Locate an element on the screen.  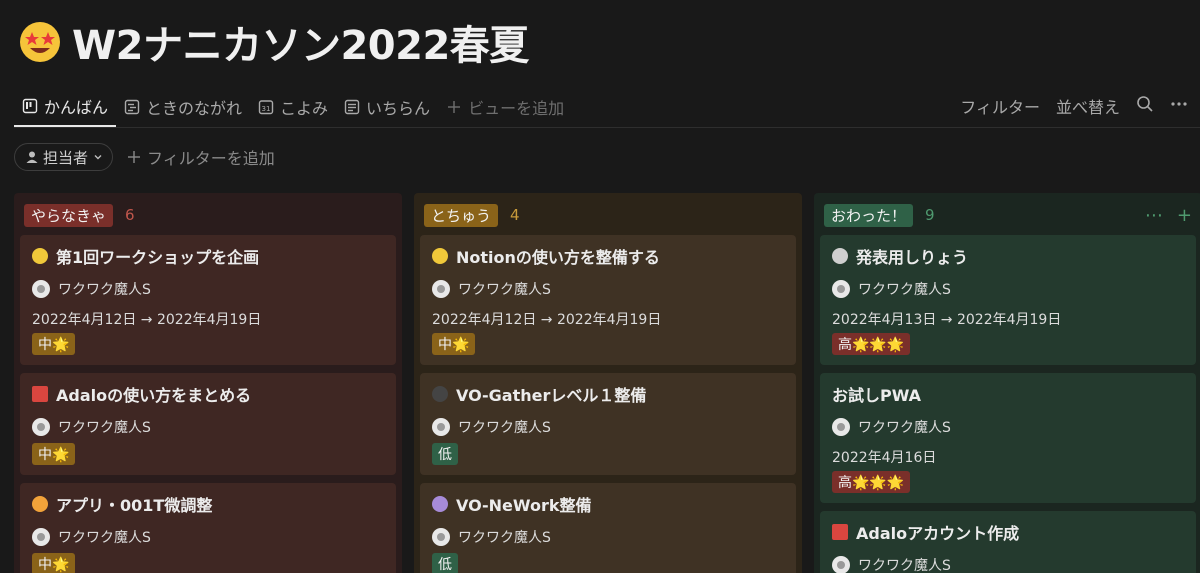
card-title: Notionの使い方を整備する is located at coordinates (608, 256).